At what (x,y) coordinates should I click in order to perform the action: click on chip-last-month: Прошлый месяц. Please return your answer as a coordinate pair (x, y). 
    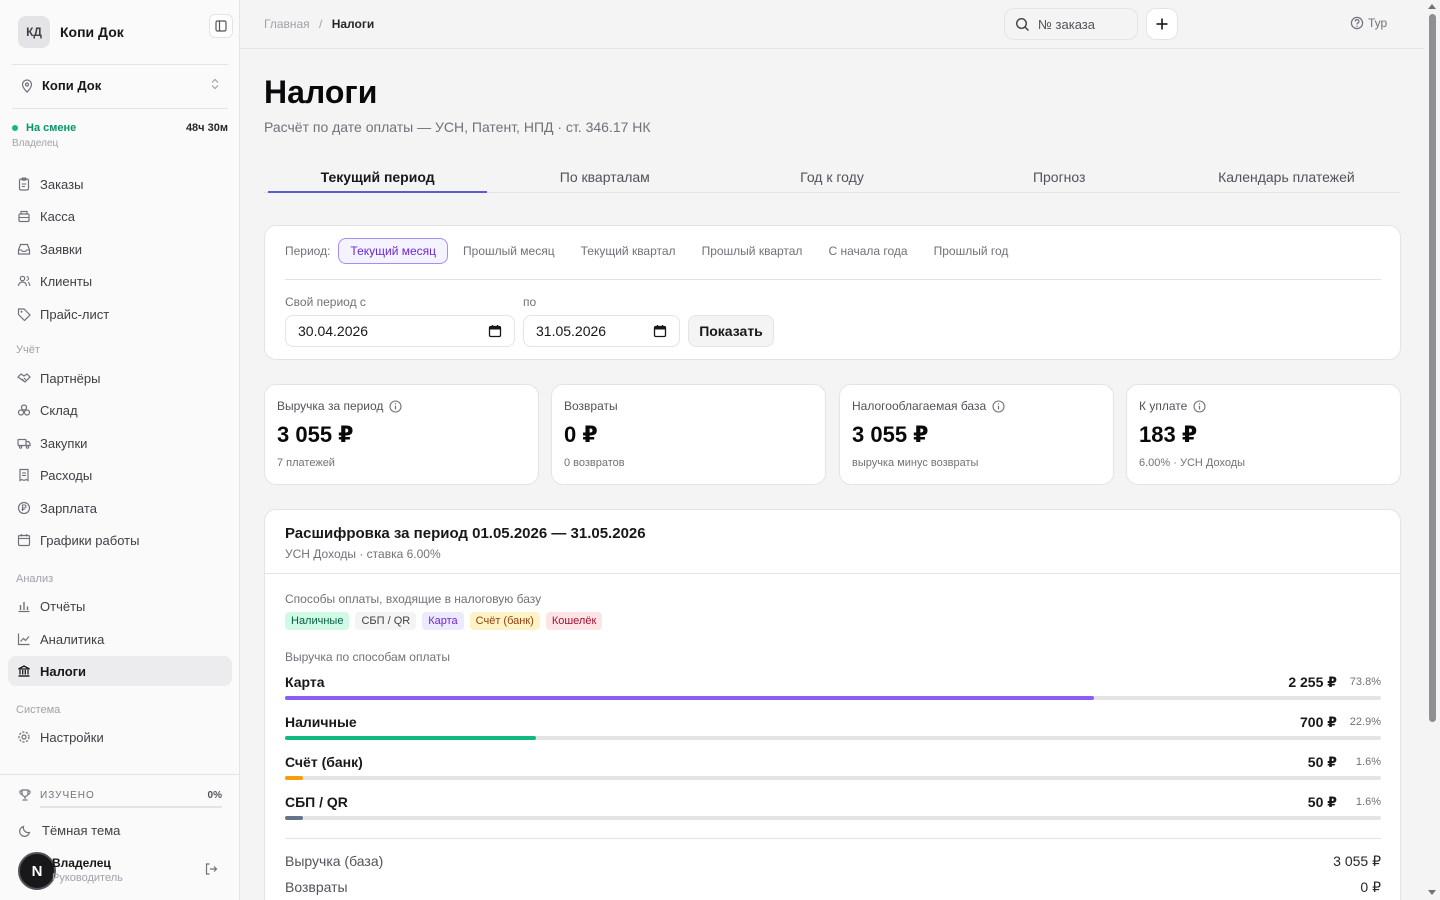
    Looking at the image, I should click on (509, 251).